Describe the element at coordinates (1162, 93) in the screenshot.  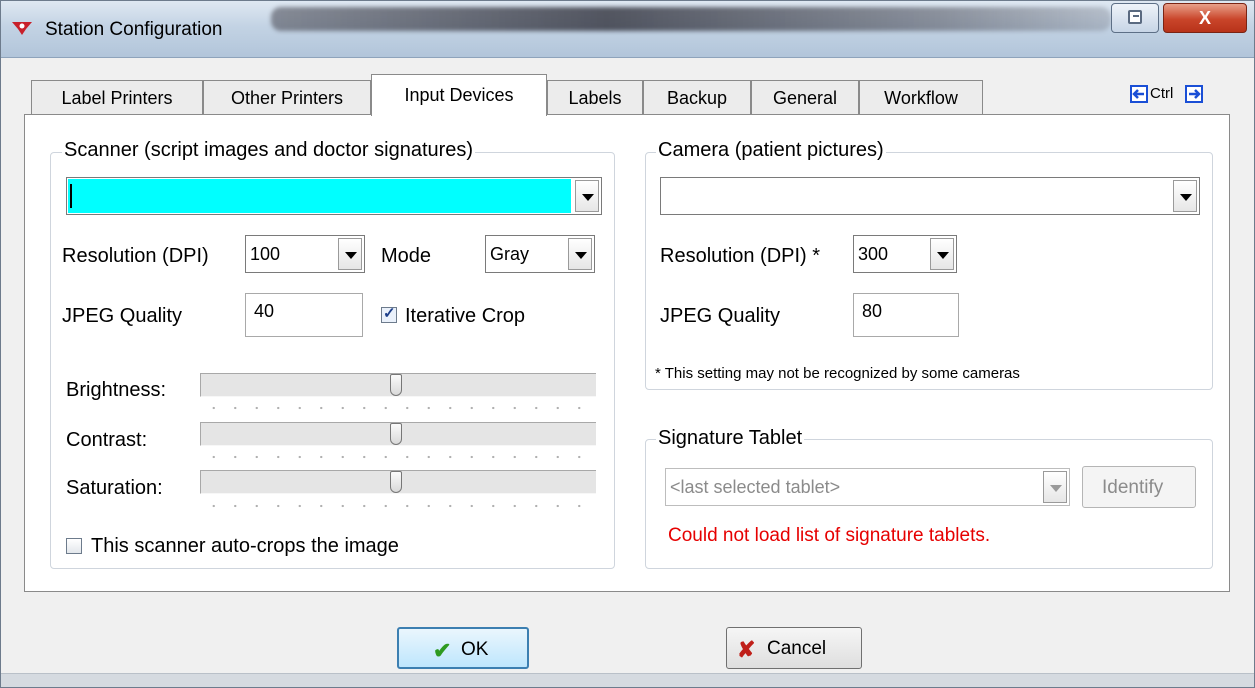
I see `tab-nav-ctrl-label: Ctrl` at that location.